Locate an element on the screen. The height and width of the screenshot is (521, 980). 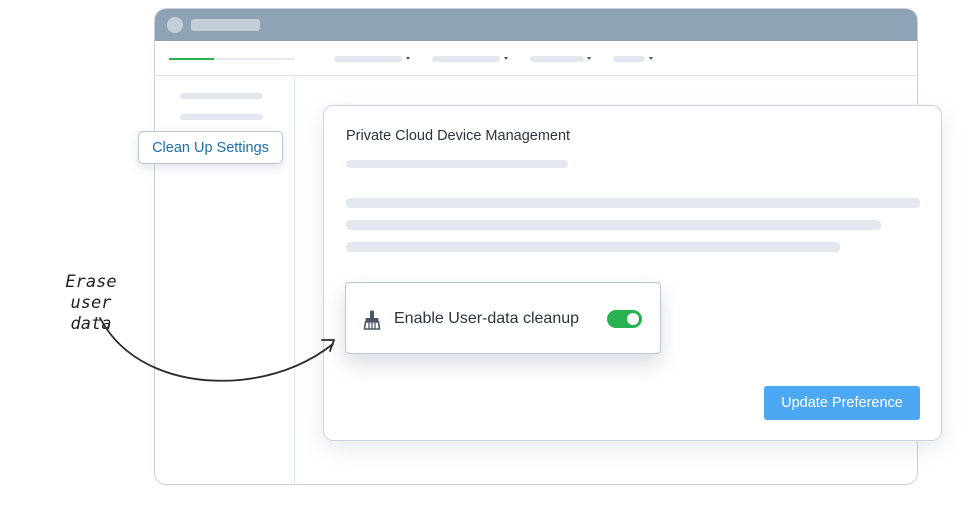
cleanup-toggle-panel: Enable User-data cleanup is located at coordinates (503, 318).